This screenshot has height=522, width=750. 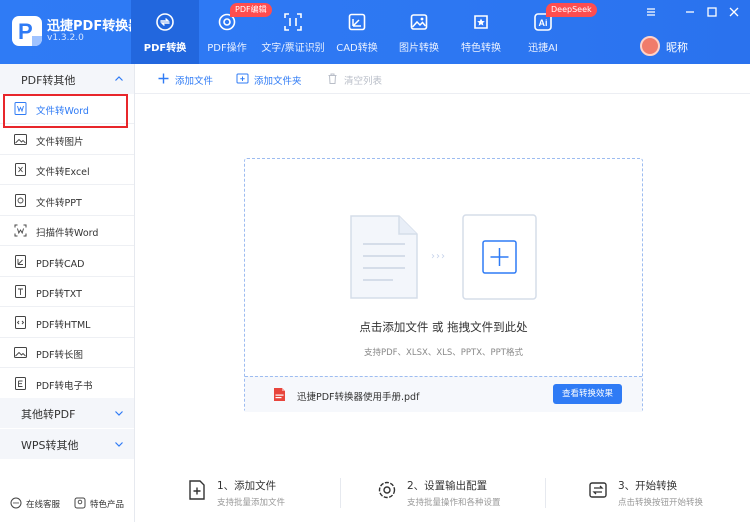 What do you see at coordinates (60, 264) in the screenshot?
I see `sidebar-item-label: PDF转CAD` at bounding box center [60, 264].